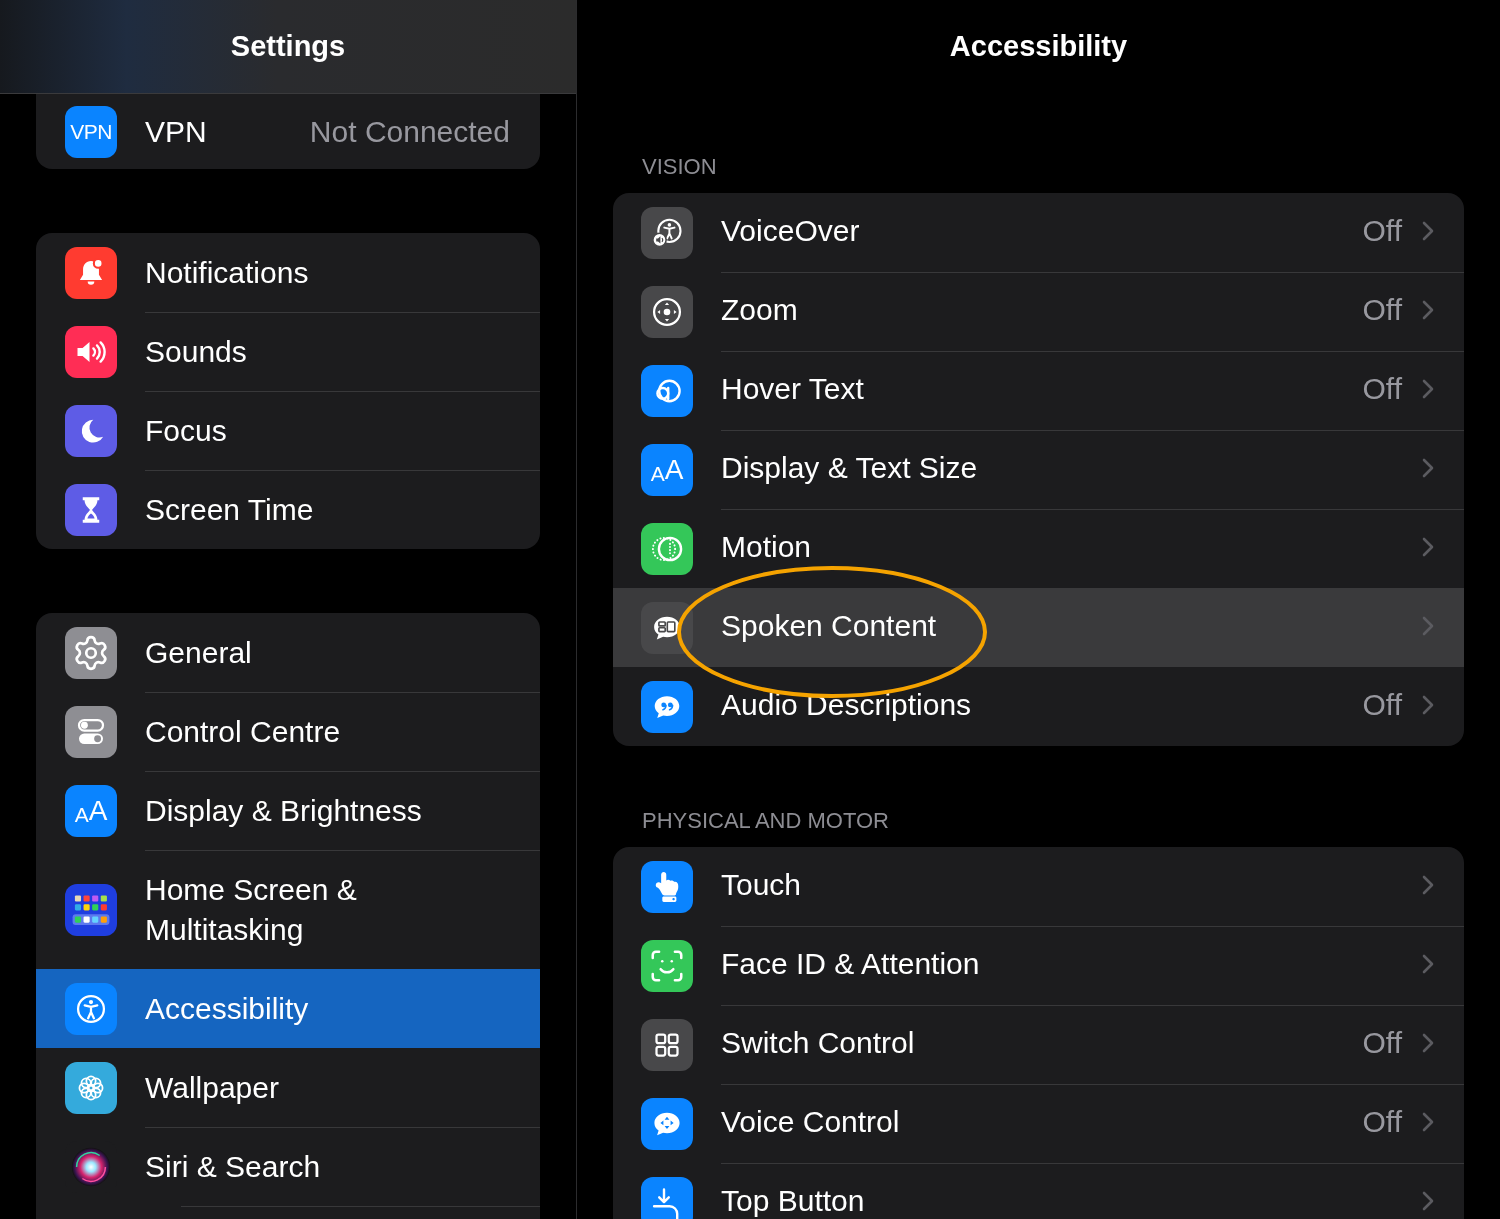 The width and height of the screenshot is (1500, 1219). What do you see at coordinates (91, 430) in the screenshot?
I see `moon-icon` at bounding box center [91, 430].